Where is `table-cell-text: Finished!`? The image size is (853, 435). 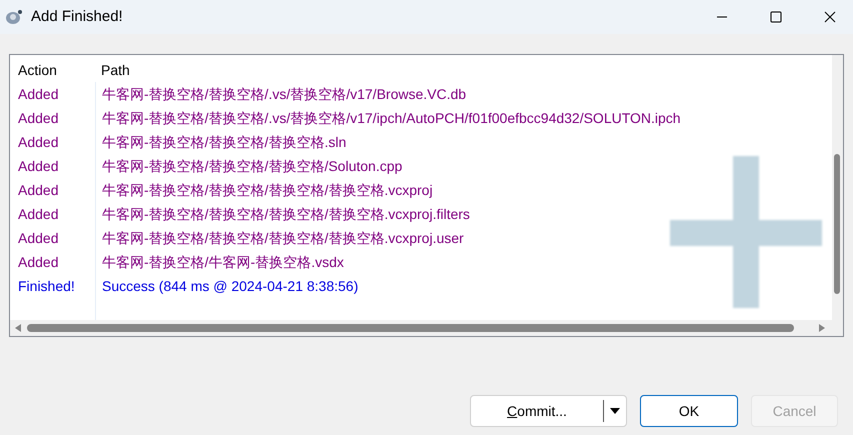
table-cell-text: Finished! is located at coordinates (46, 286).